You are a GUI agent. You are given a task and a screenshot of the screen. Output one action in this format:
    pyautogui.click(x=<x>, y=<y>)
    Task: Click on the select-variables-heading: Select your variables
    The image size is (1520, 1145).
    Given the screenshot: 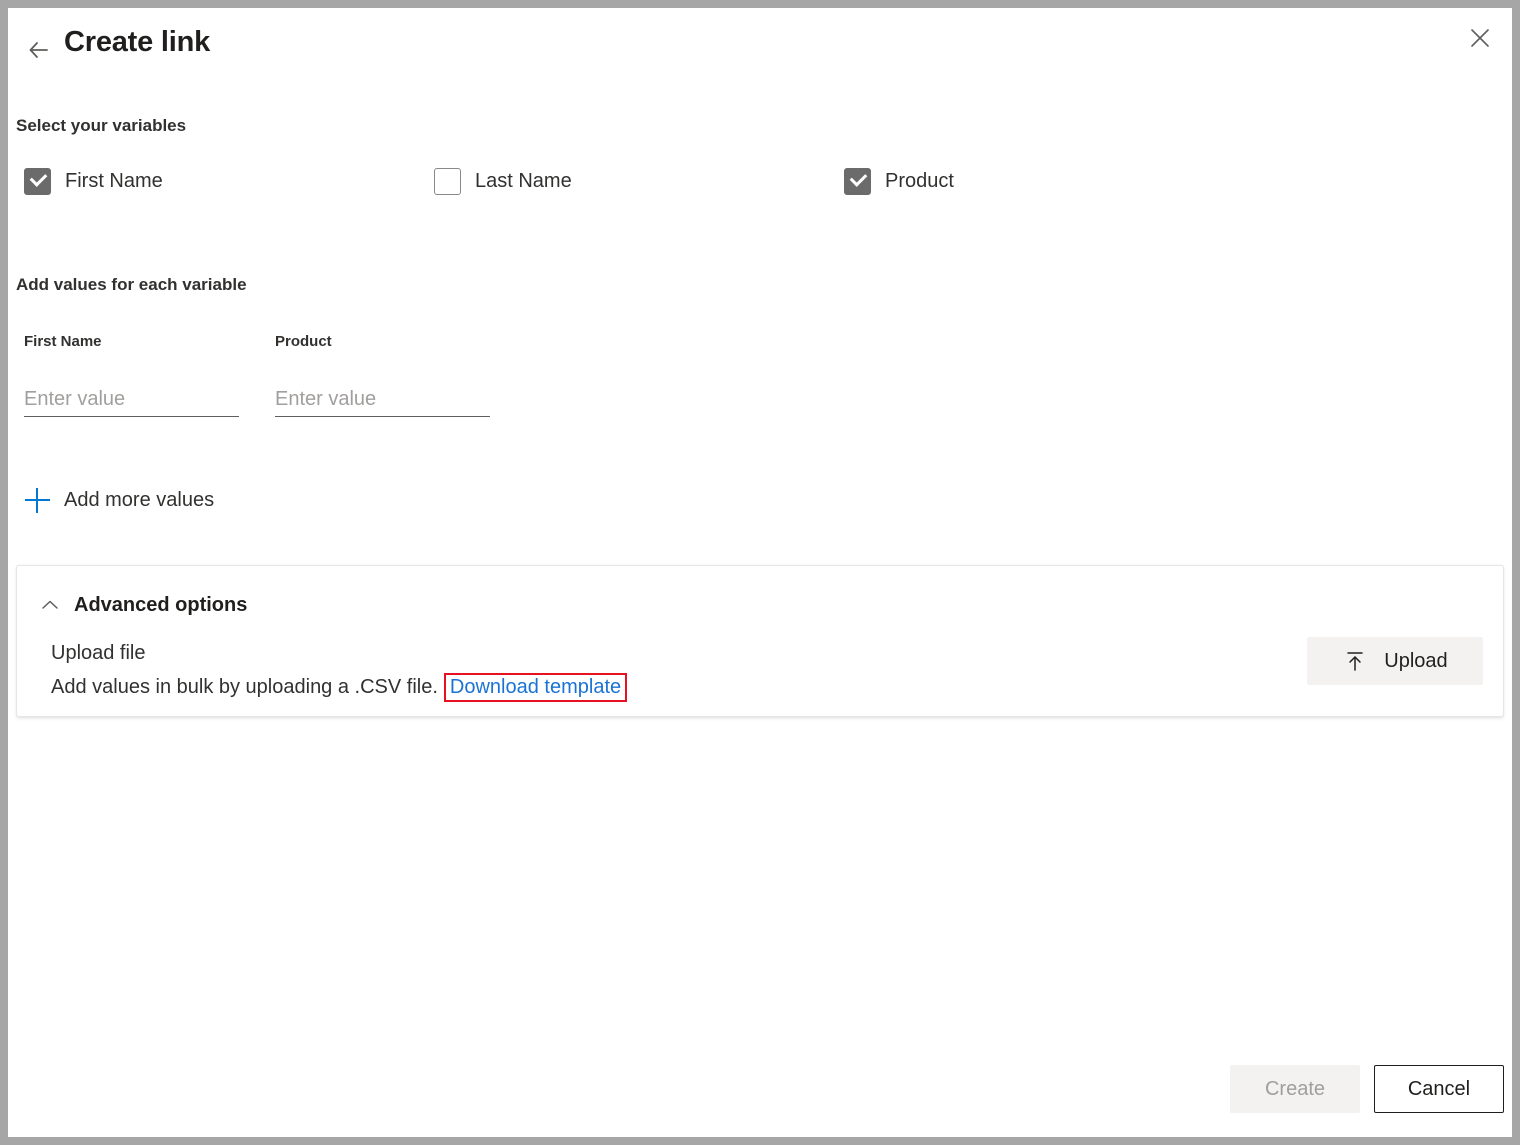 What is the action you would take?
    pyautogui.click(x=101, y=125)
    